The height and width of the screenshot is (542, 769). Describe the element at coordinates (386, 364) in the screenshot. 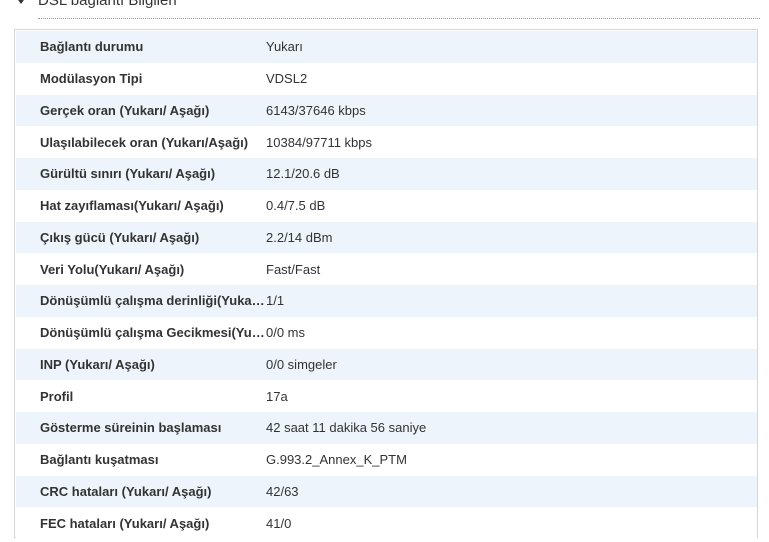

I see `table-row: INP (Yukarı/ Aşağı) 0/0 simgeler` at that location.